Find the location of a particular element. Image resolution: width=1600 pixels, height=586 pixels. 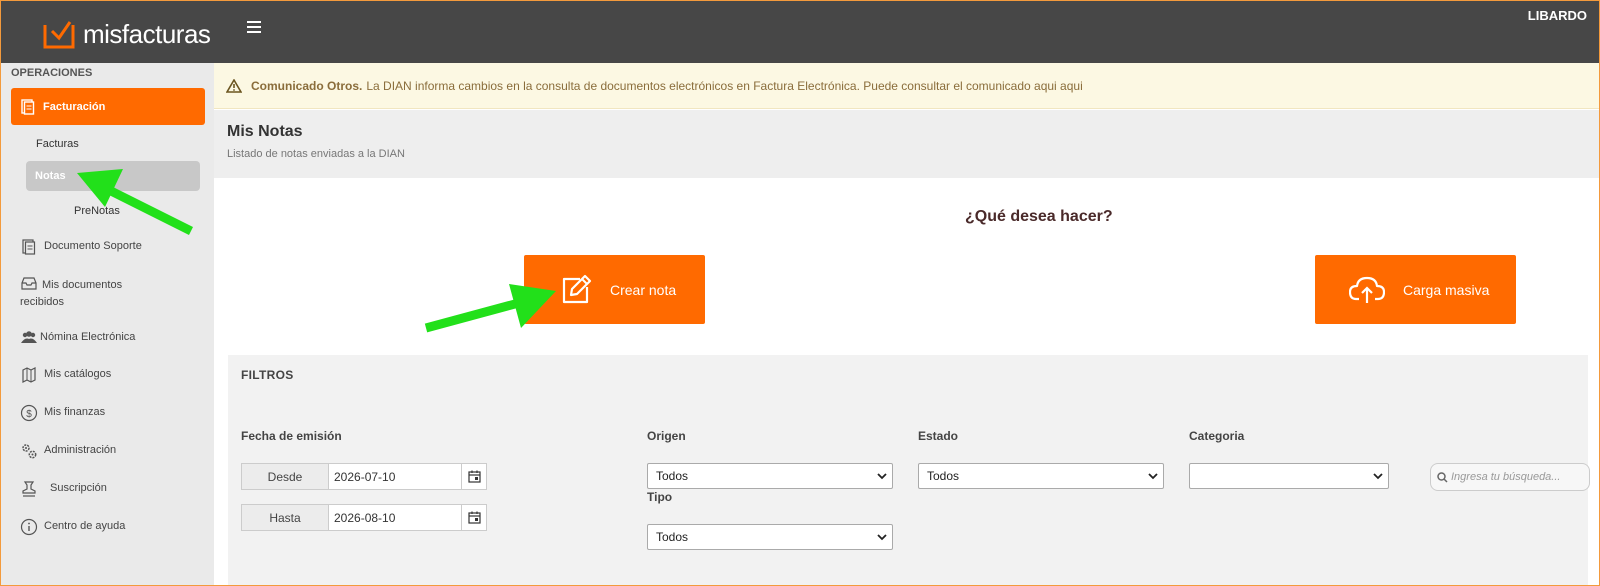

sidebar-item-facturacion: Facturación is located at coordinates (108, 106).